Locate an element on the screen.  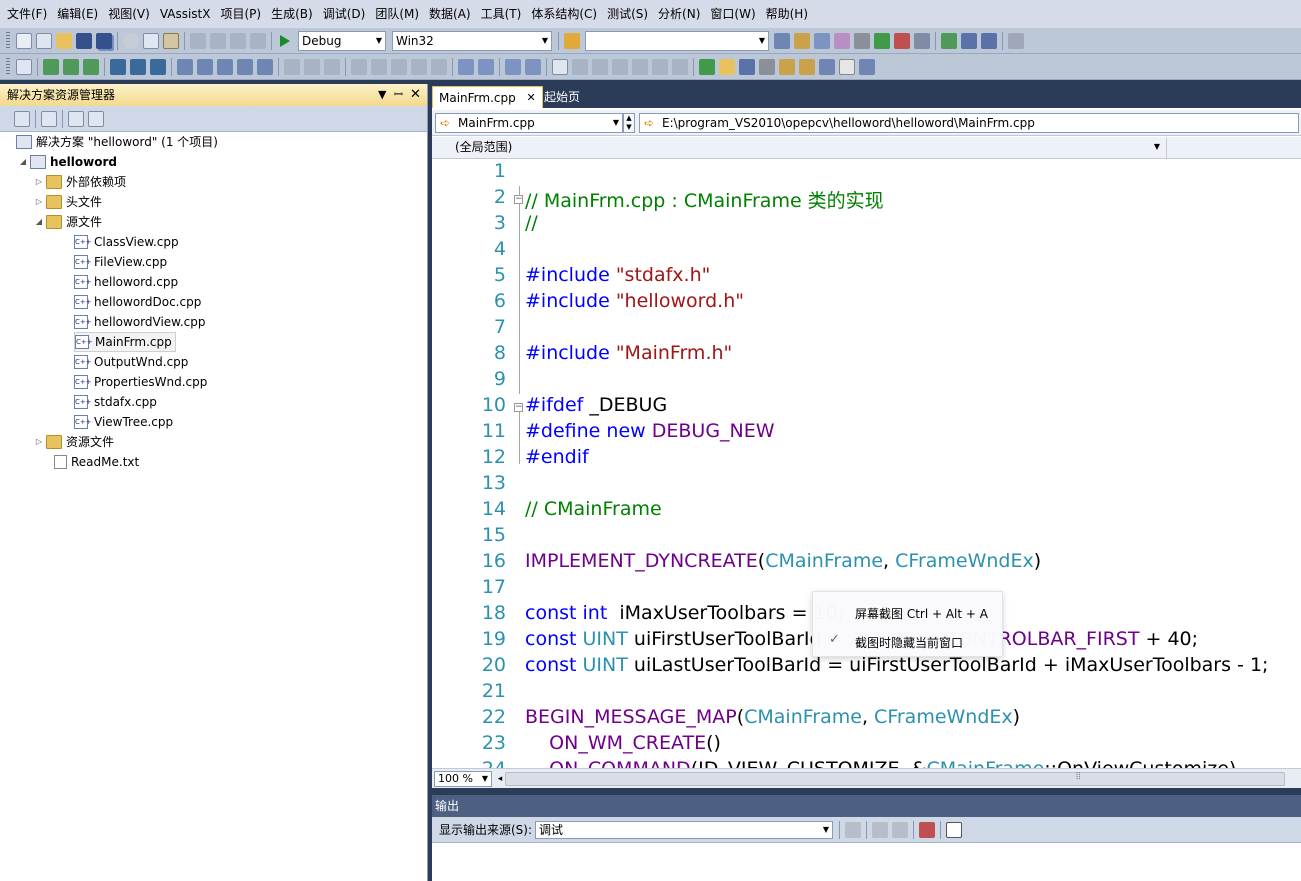
bookmark-icon is located at coordinates (379, 66).